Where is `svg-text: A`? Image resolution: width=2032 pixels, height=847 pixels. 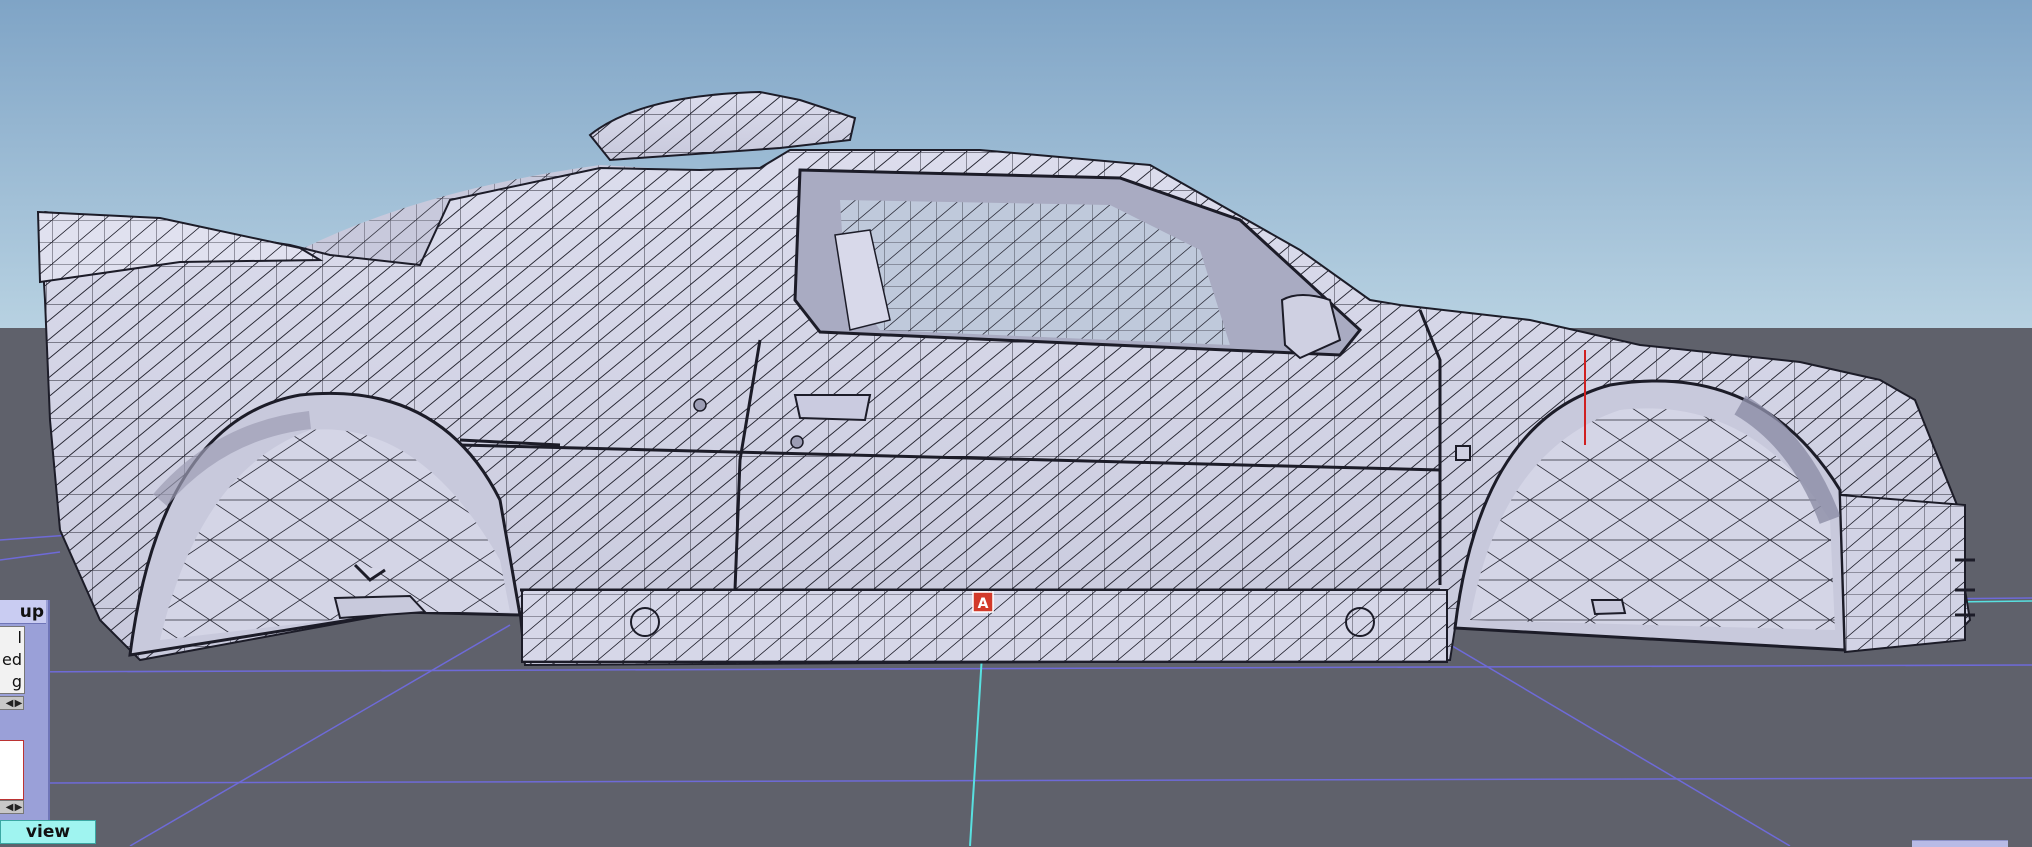 svg-text: A is located at coordinates (983, 604).